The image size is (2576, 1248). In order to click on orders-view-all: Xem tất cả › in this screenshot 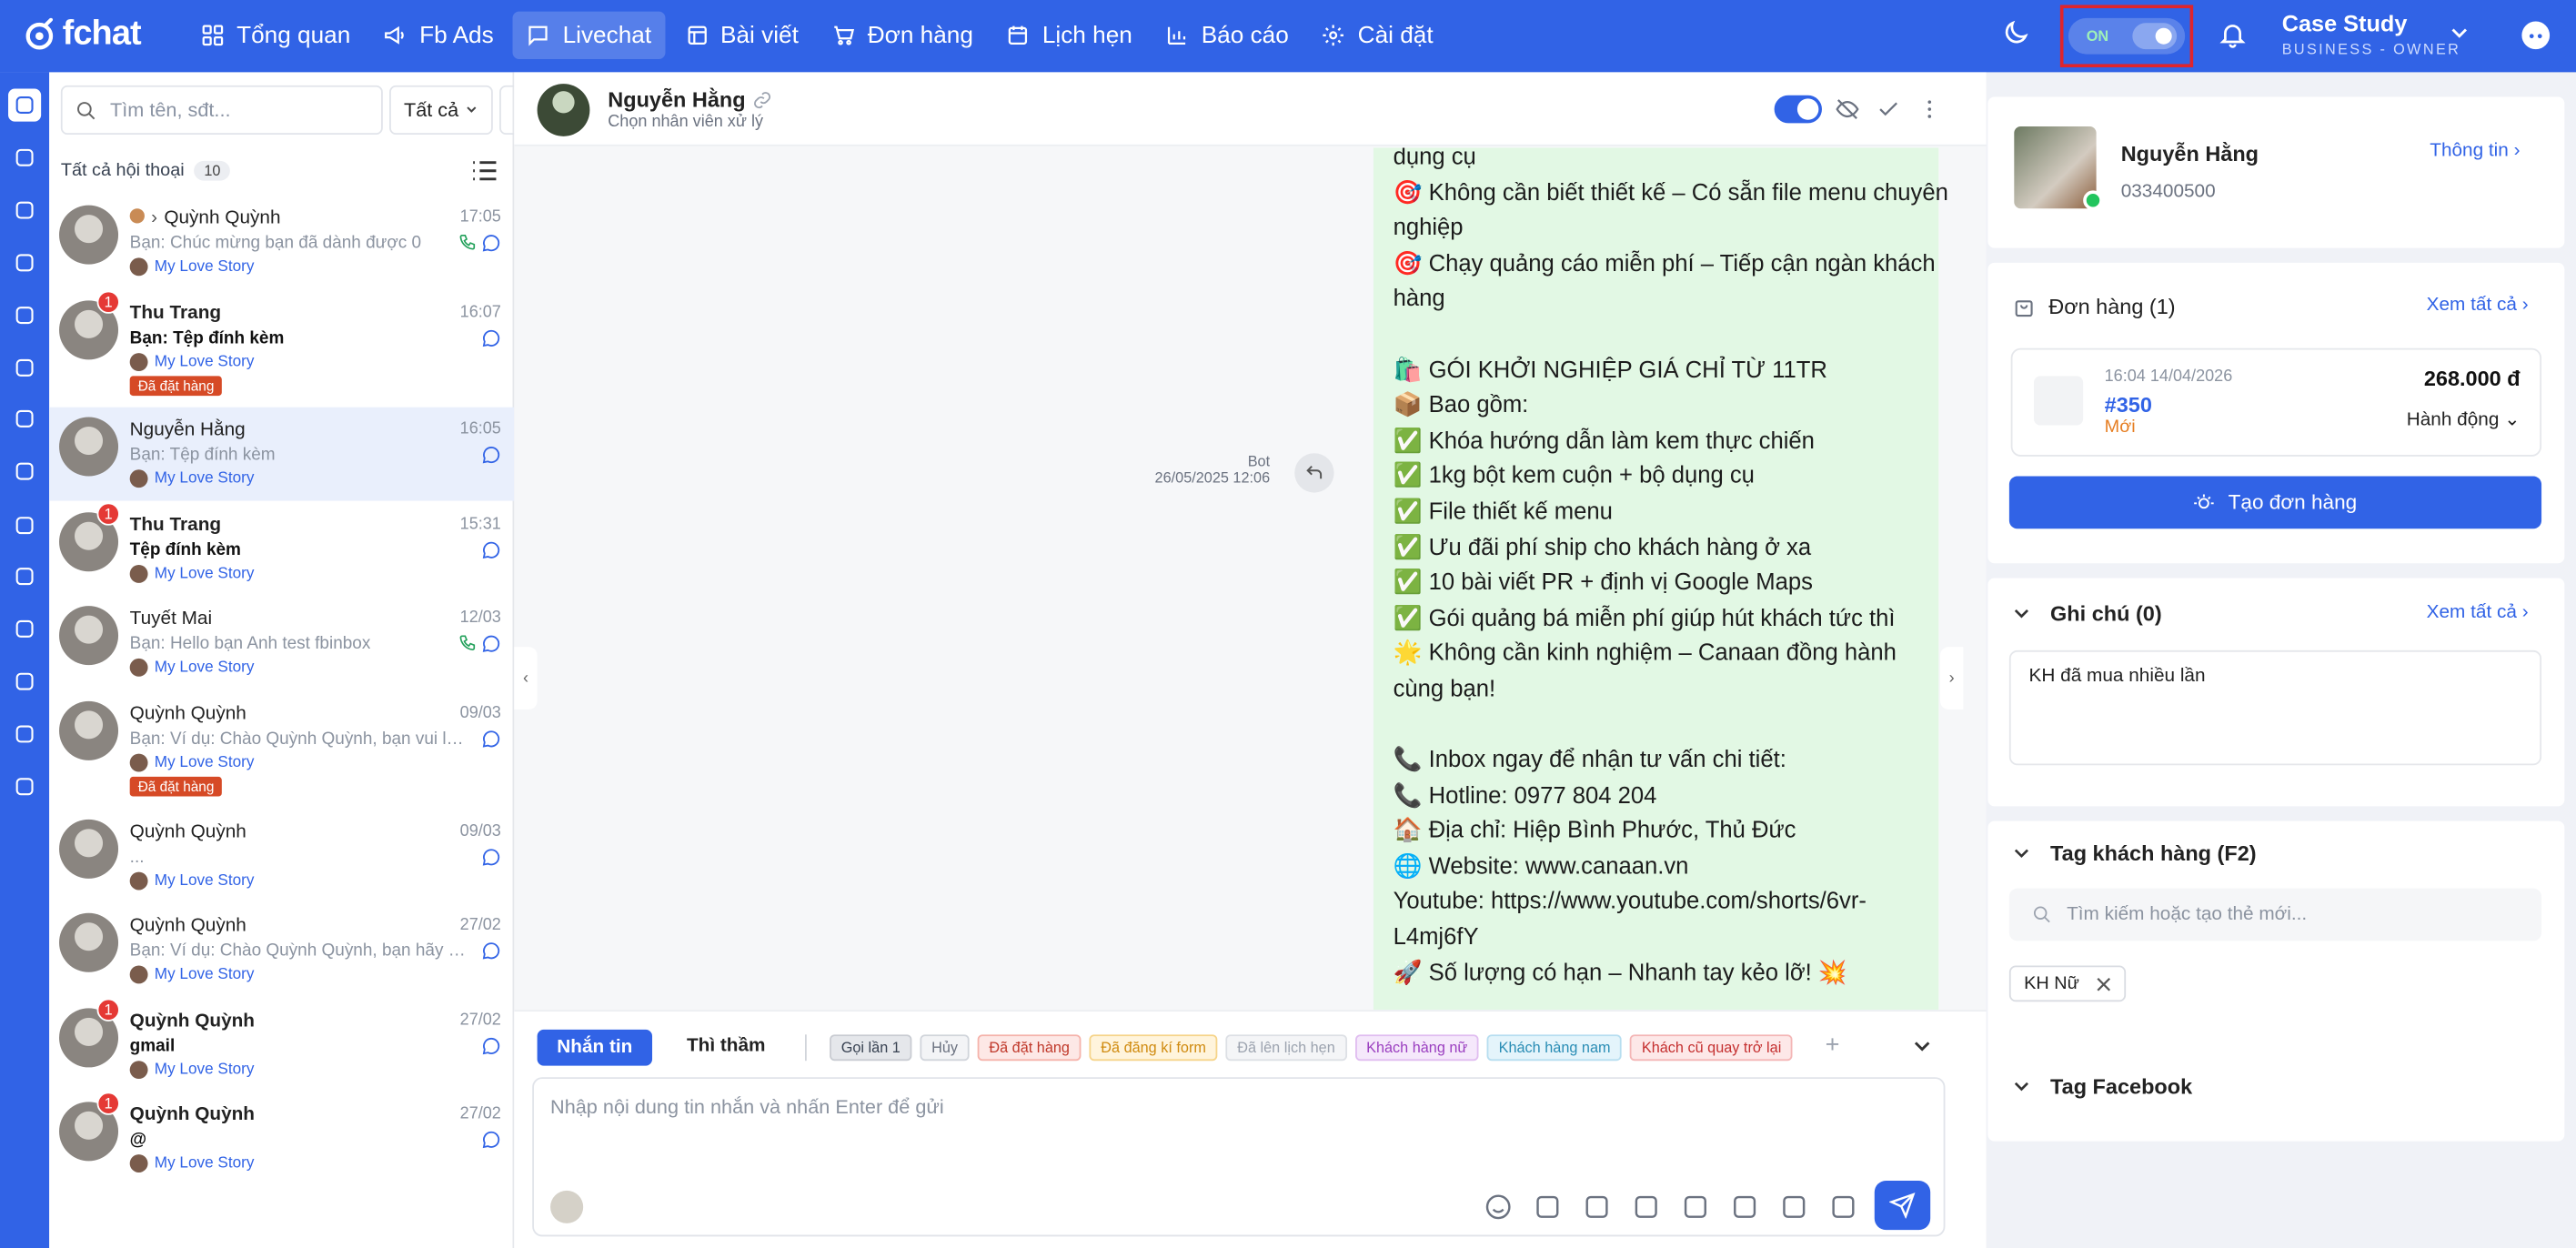, I will do `click(2478, 306)`.